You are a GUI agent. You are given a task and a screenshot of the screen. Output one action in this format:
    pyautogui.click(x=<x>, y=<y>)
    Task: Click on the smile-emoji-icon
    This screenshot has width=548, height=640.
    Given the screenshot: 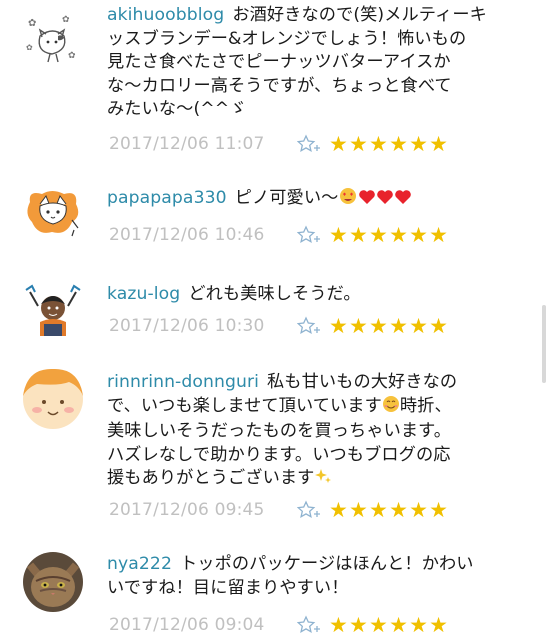 What is the action you would take?
    pyautogui.click(x=391, y=408)
    